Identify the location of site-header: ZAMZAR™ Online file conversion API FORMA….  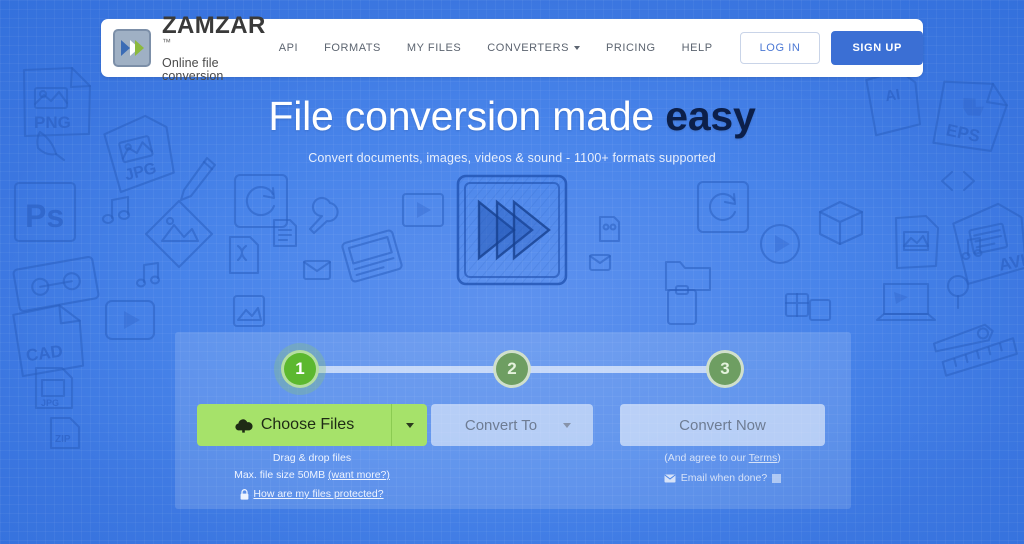
(512, 47).